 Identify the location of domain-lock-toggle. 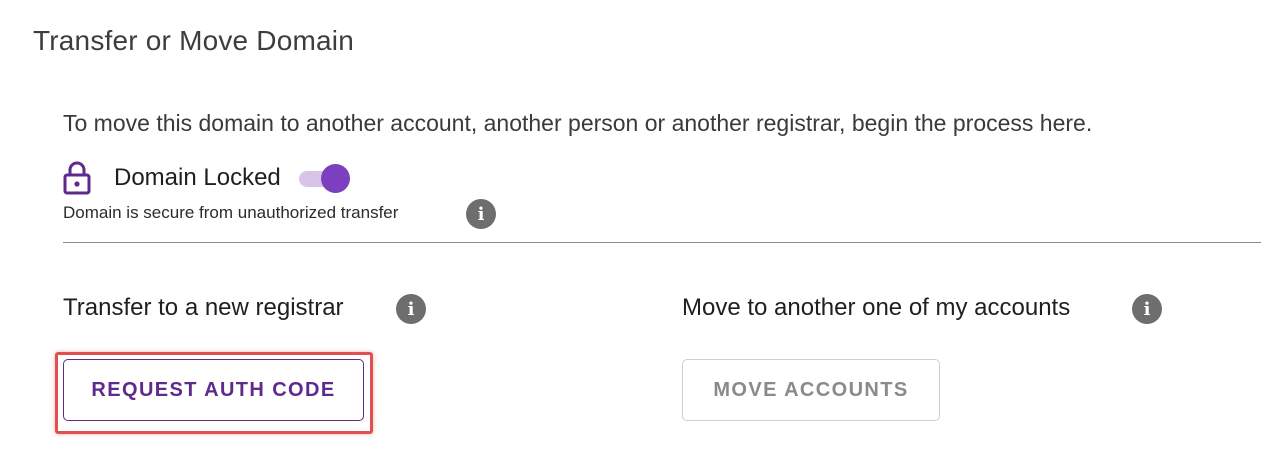
(325, 178).